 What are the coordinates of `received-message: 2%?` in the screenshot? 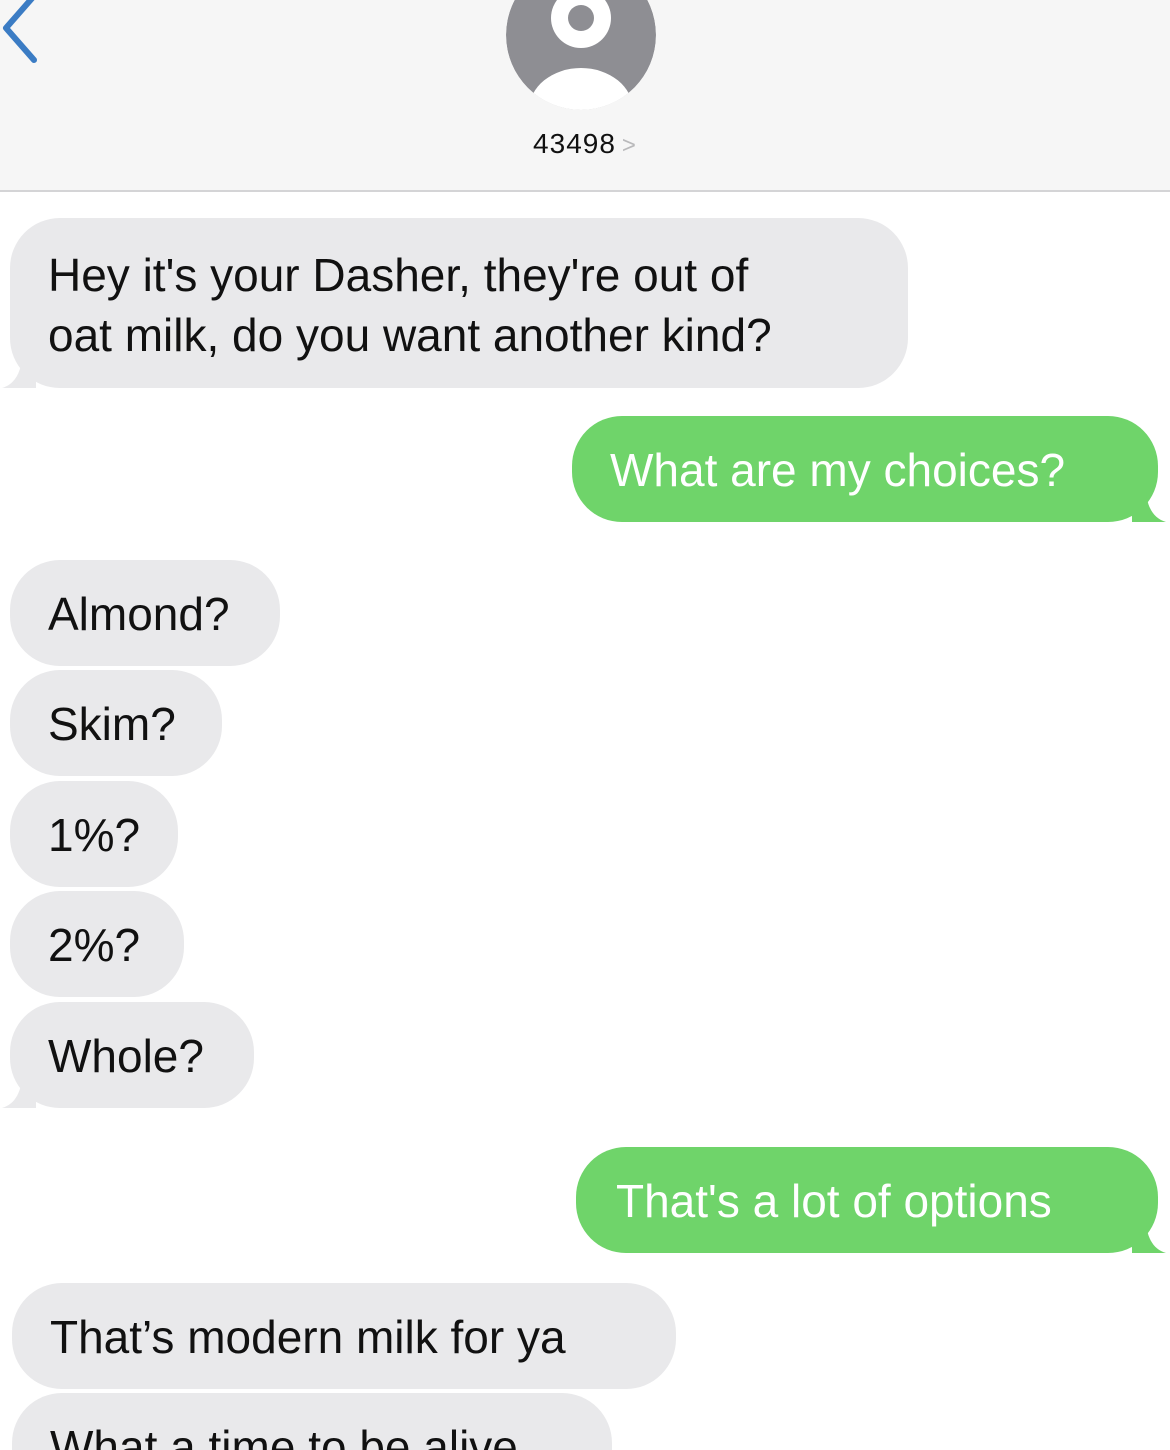 It's located at (97, 944).